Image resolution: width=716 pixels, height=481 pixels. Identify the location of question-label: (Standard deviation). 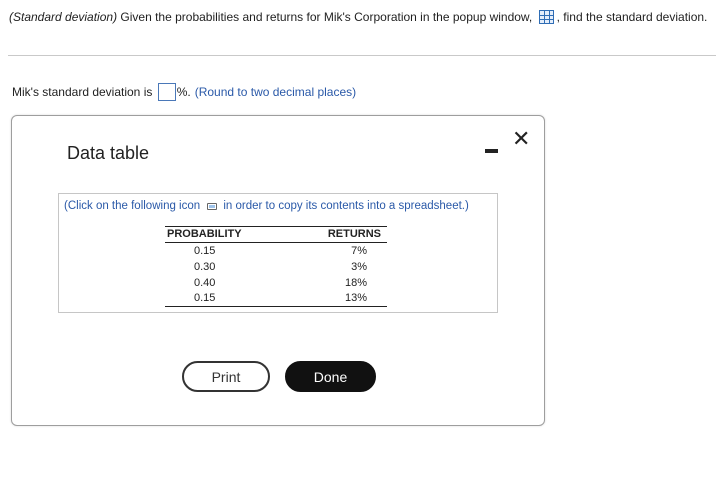
(63, 17).